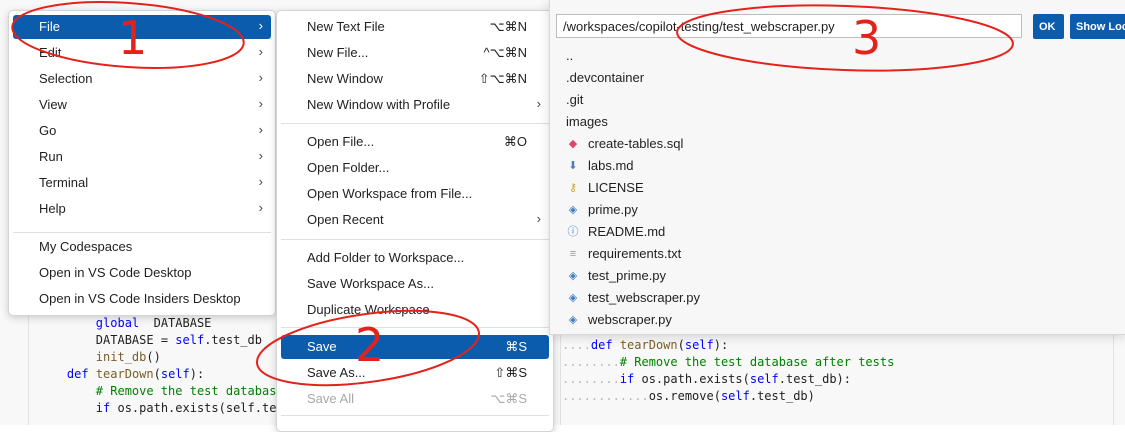  I want to click on annotation-step-1: 1, so click(133, 38).